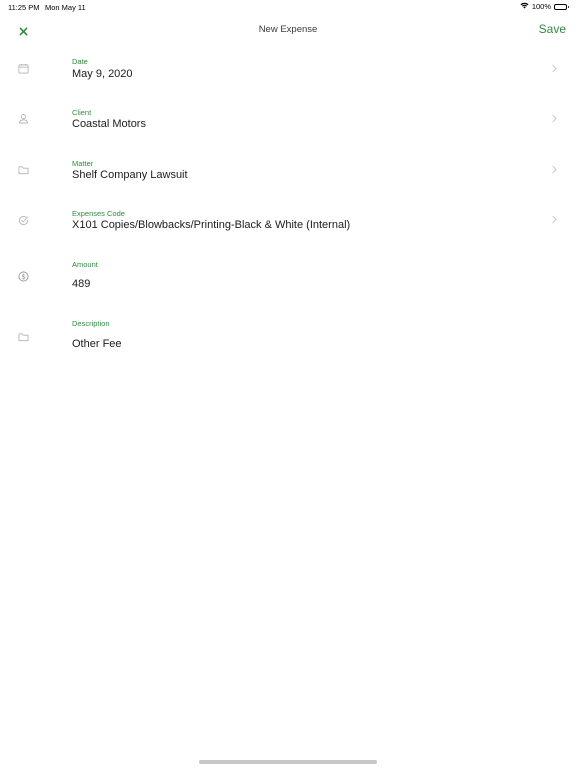 Image resolution: width=576 pixels, height=768 pixels. I want to click on description-label: Description, so click(91, 323).